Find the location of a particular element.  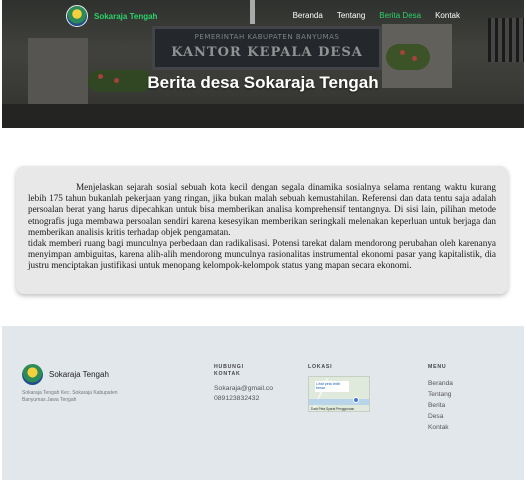

nav-menu: Beranda Tentang Berita Desa Kontak is located at coordinates (376, 15).